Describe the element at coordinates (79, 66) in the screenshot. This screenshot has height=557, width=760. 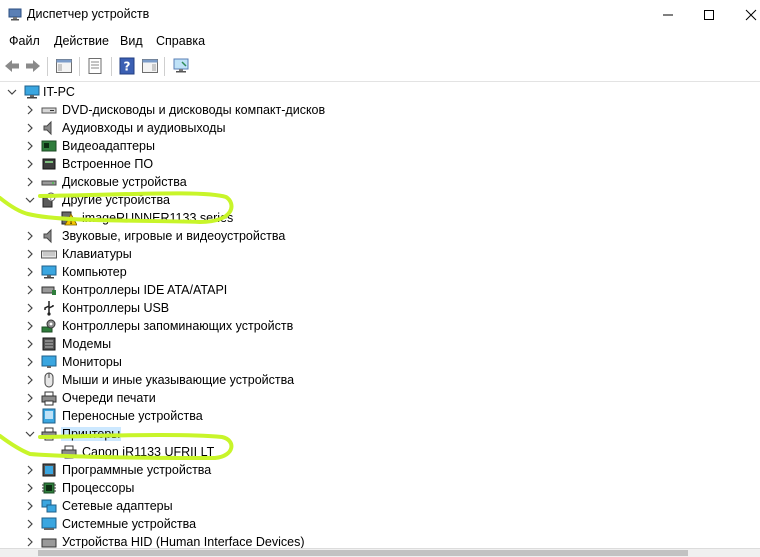
I see `toolbar-separator` at that location.